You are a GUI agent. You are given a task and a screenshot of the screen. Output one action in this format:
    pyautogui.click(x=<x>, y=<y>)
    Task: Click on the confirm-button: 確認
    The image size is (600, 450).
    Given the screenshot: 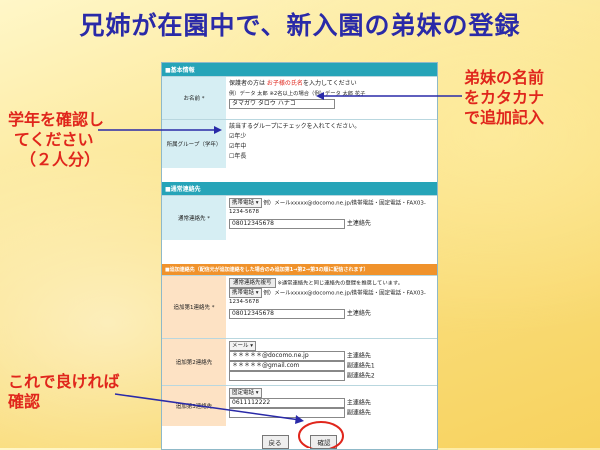 What is the action you would take?
    pyautogui.click(x=324, y=442)
    